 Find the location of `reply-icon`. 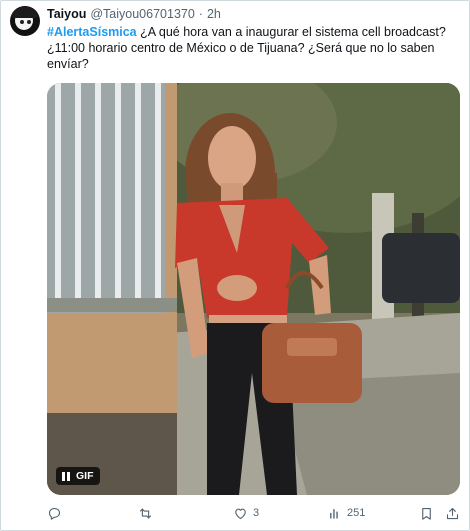

reply-icon is located at coordinates (54, 513).